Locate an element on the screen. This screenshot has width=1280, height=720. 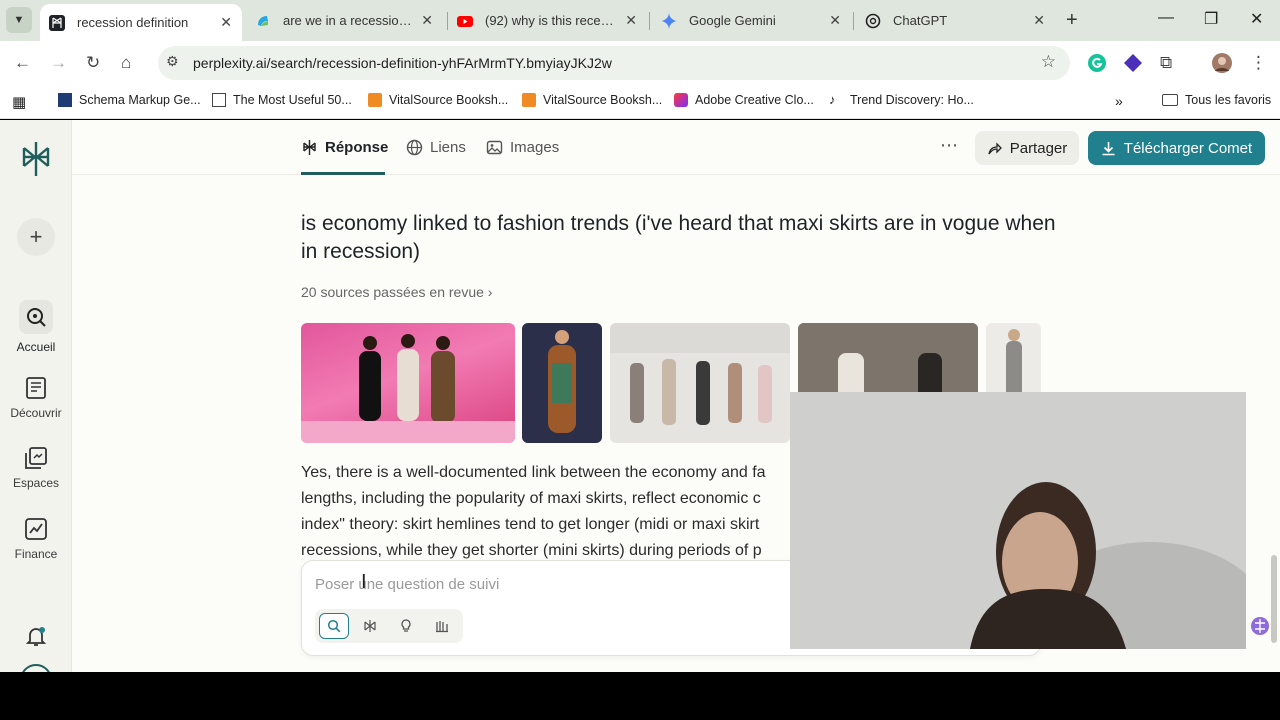
research-mode-button is located at coordinates (370, 626).